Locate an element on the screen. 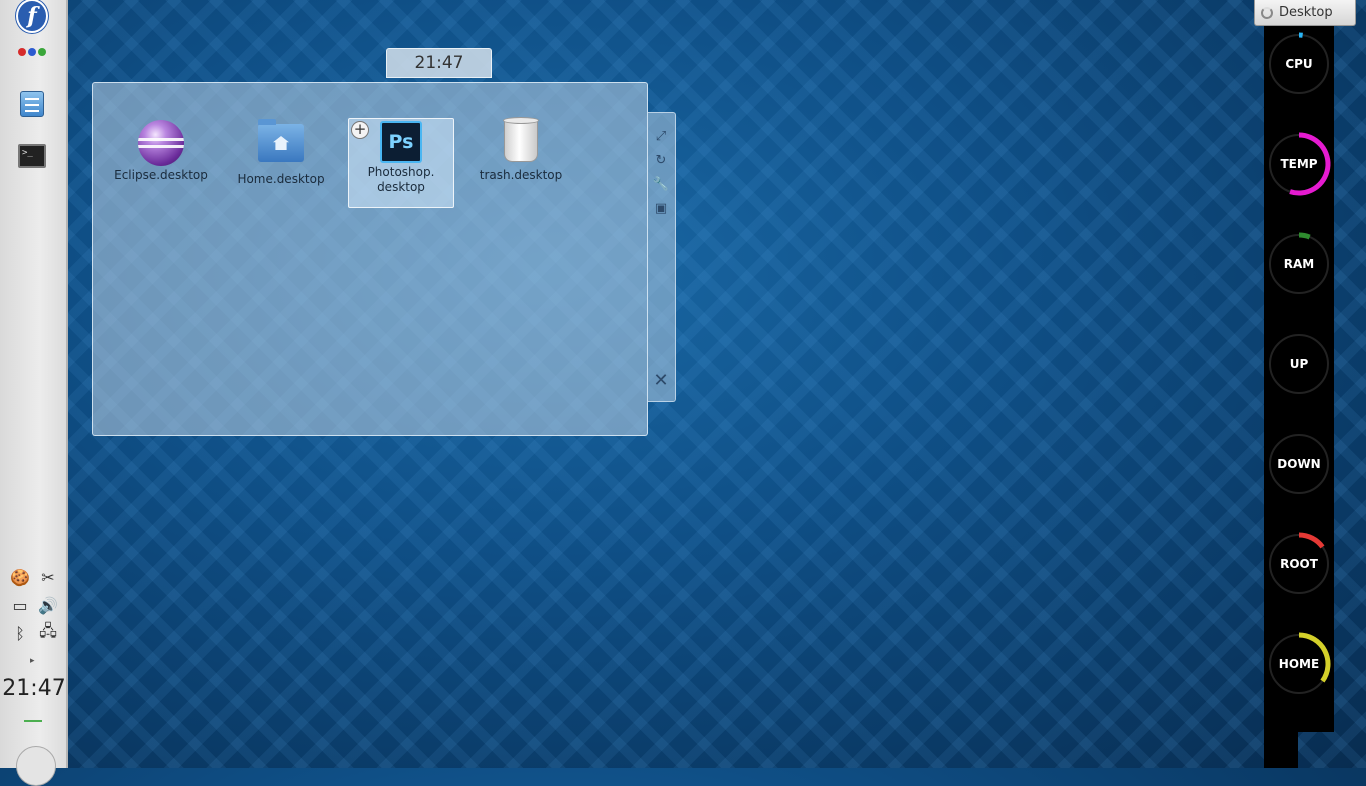 The height and width of the screenshot is (786, 1366). activity-dots is located at coordinates (32, 52).